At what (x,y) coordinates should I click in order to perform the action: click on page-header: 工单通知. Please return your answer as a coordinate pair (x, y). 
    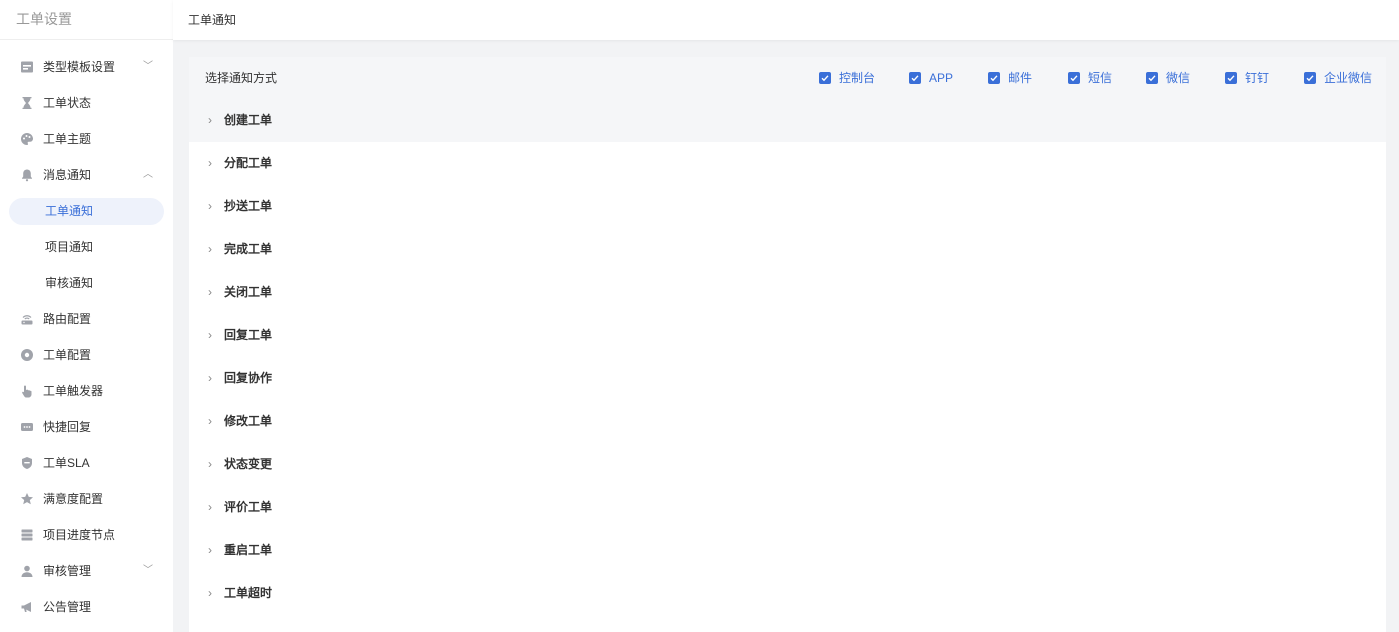
    Looking at the image, I should click on (786, 20).